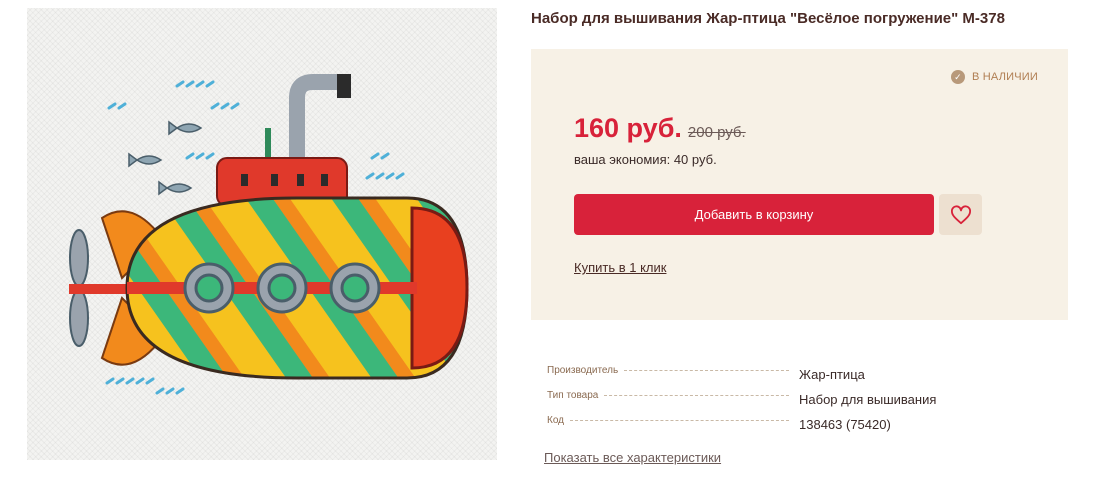 The width and height of the screenshot is (1097, 504). Describe the element at coordinates (620, 267) in the screenshot. I see `buy-one-click-link: Купить в 1 клик` at that location.